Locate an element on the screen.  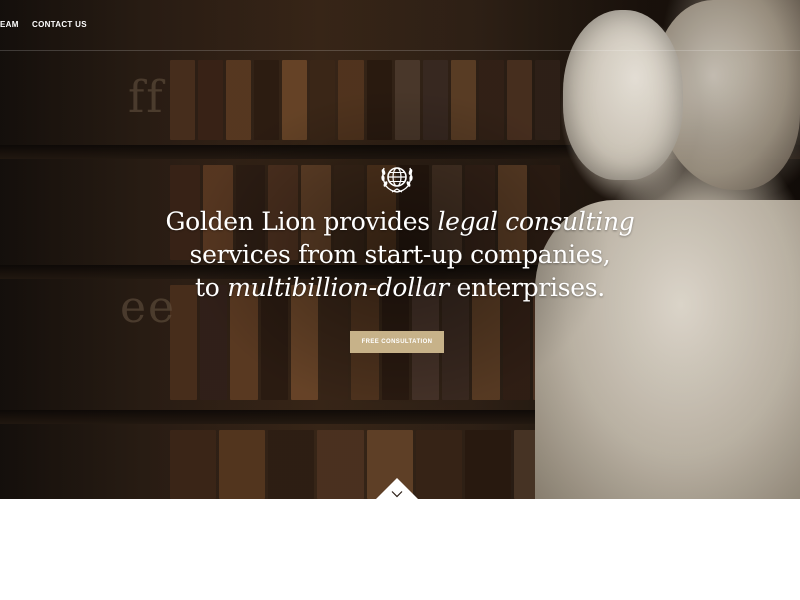
top-navigation: EAM CONTACT US is located at coordinates (400, 25).